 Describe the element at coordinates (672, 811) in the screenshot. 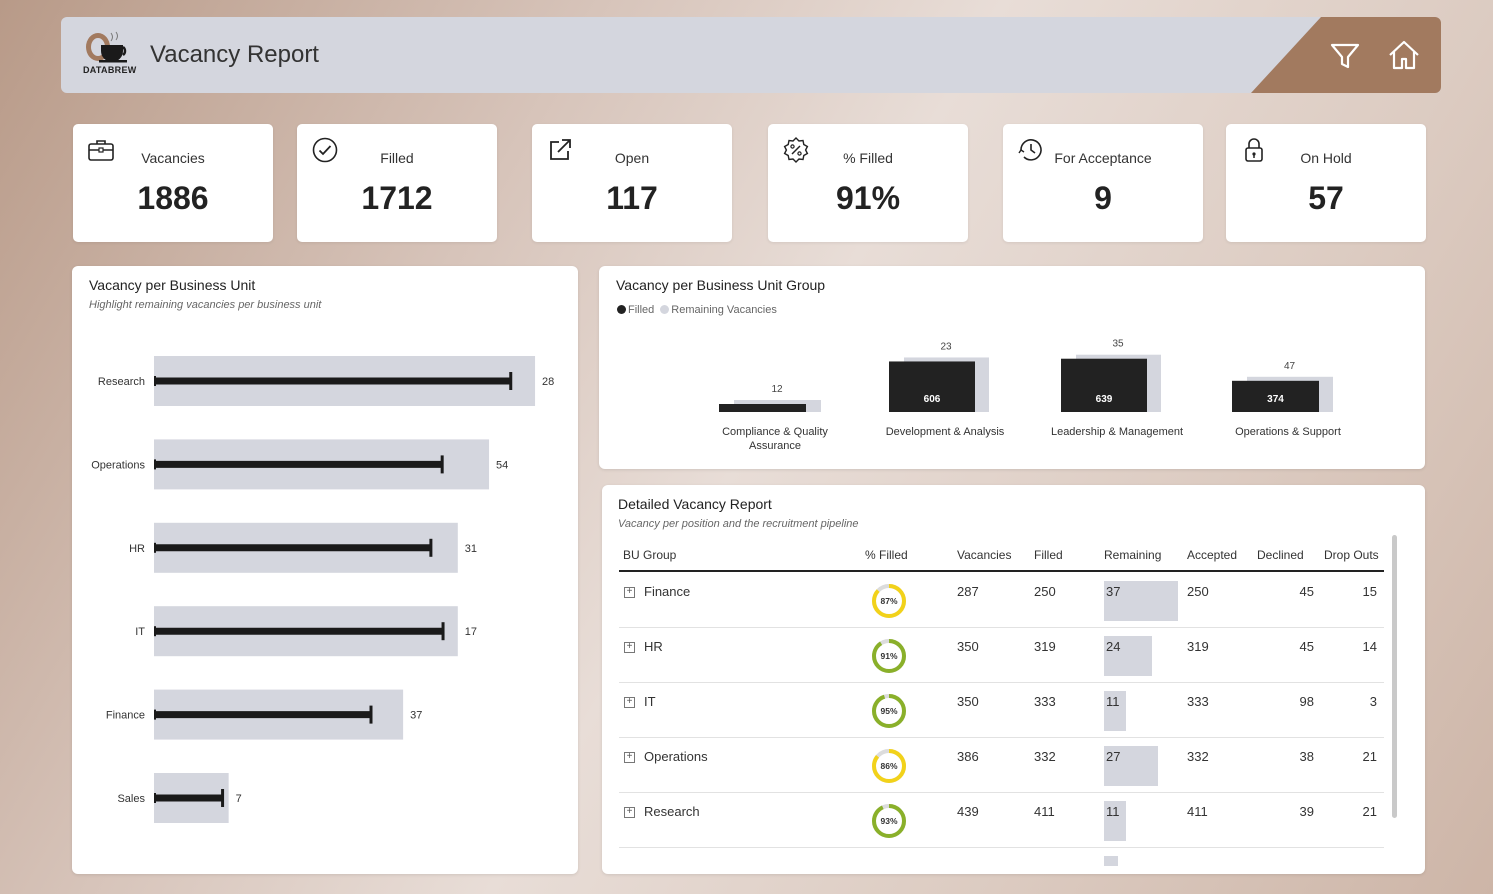

I see `bu-group-cell: Research` at that location.